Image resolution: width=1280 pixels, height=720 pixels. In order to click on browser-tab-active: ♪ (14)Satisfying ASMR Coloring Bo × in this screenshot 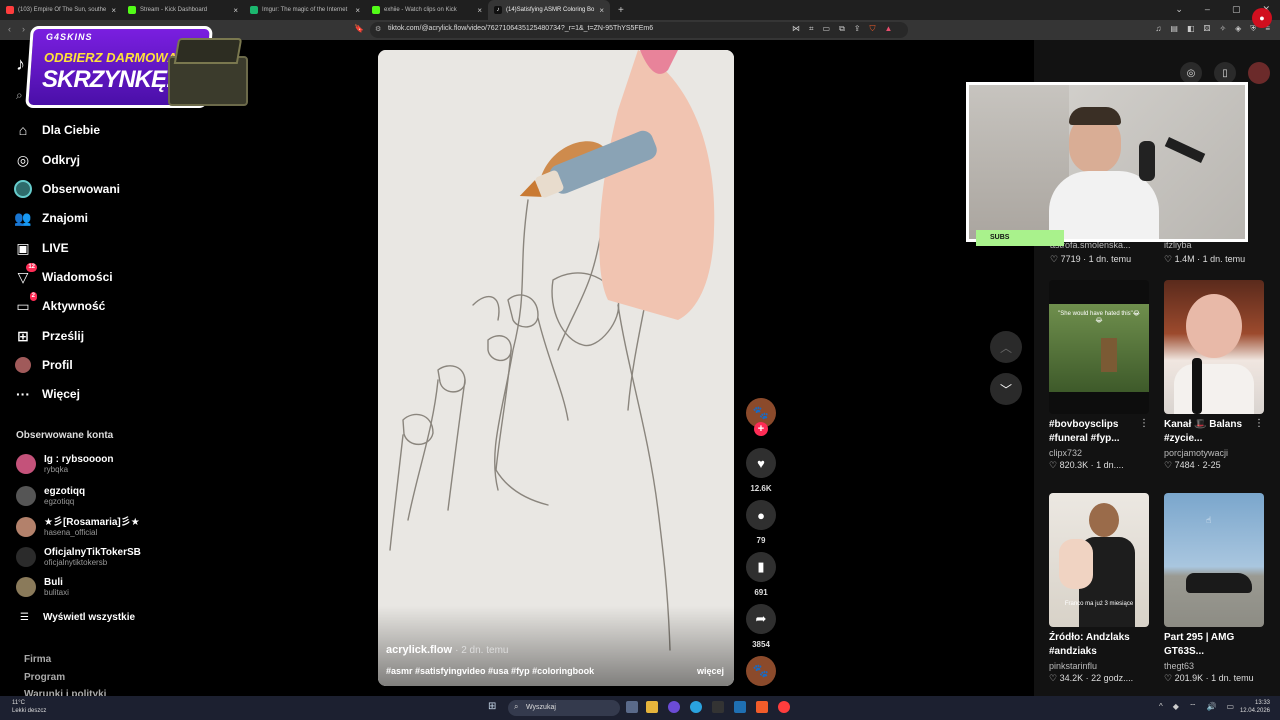, I will do `click(549, 10)`.